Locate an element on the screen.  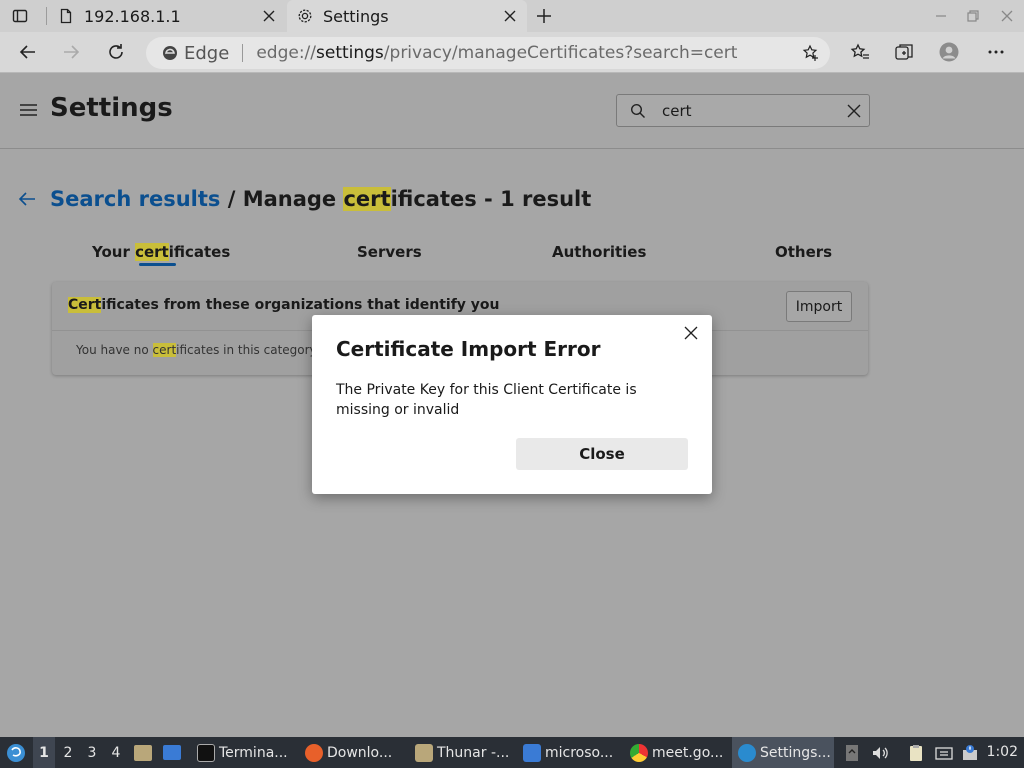
tab-title: 192.168.1.1 is located at coordinates (132, 16).